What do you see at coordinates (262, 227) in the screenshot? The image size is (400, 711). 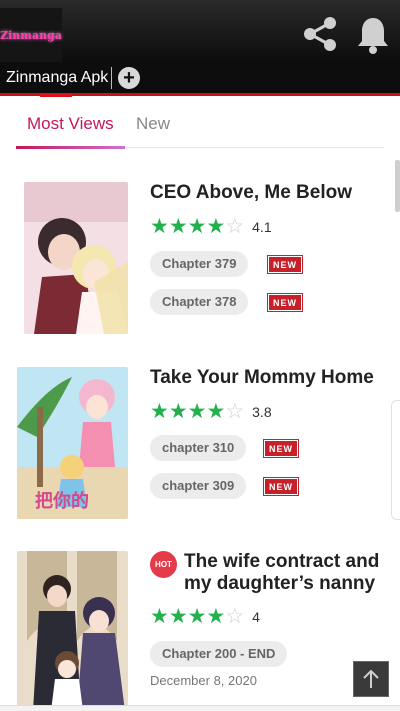 I see `rating-value: 4.1` at bounding box center [262, 227].